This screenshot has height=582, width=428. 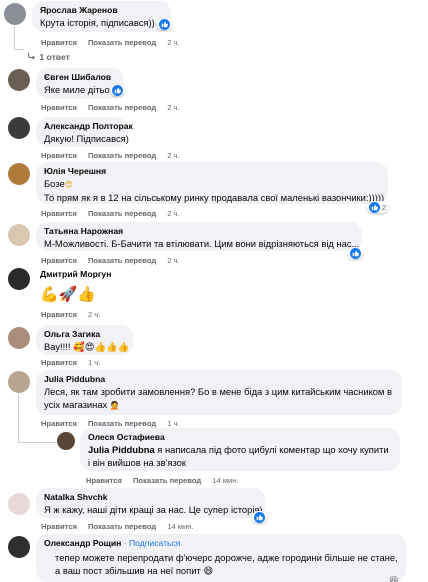 What do you see at coordinates (199, 231) in the screenshot?
I see `comment-author: Татьяна Нарожная` at bounding box center [199, 231].